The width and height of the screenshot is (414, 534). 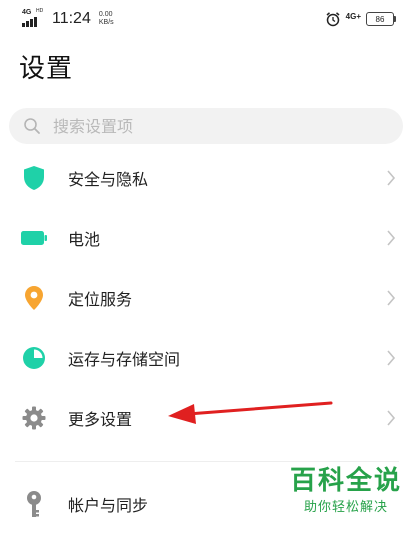 I want to click on hd-badge: HD, so click(x=40, y=11).